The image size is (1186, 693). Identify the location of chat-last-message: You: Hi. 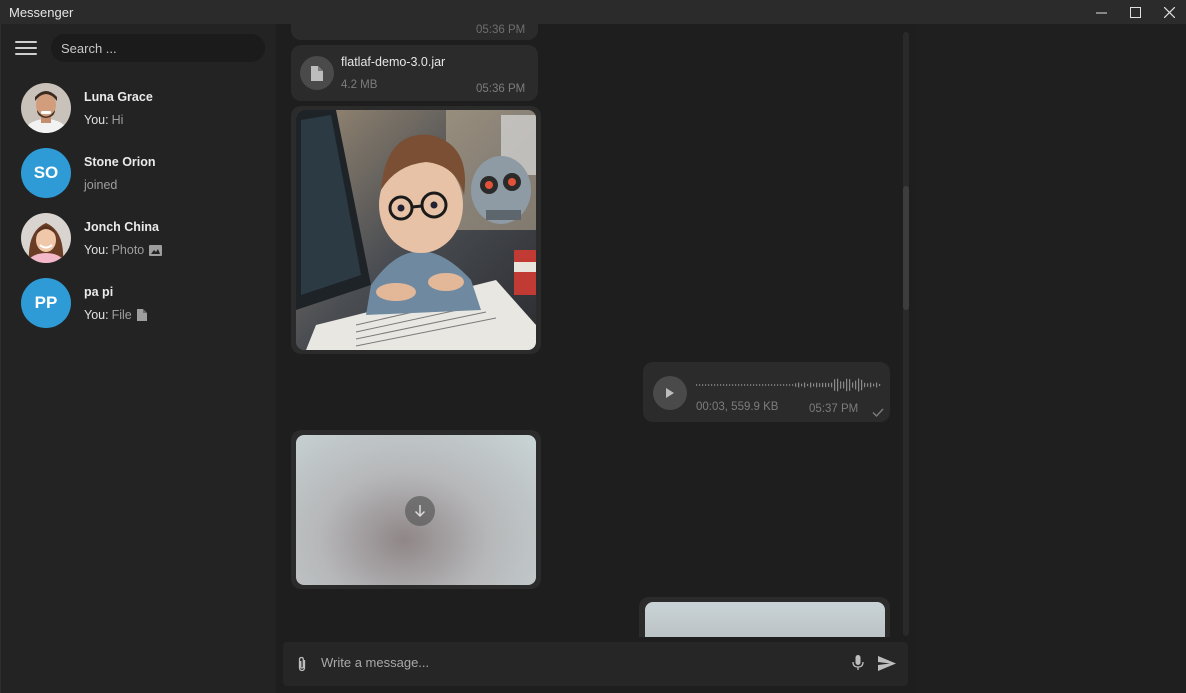
(103, 120).